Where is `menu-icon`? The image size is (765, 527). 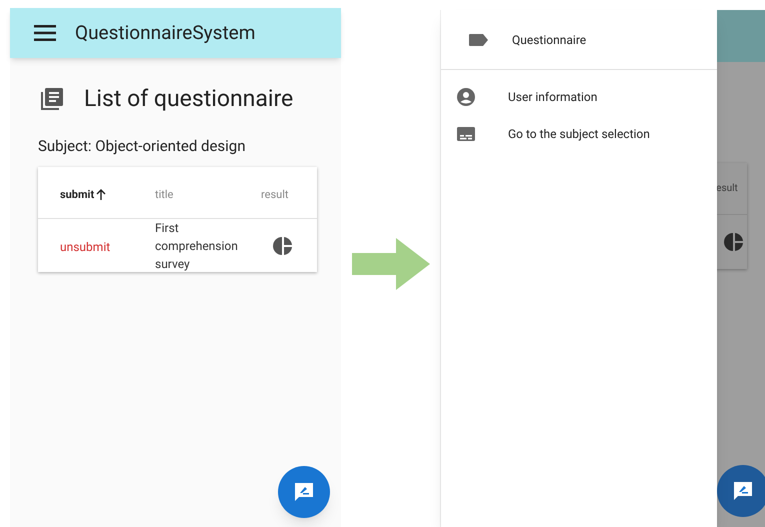 menu-icon is located at coordinates (45, 33).